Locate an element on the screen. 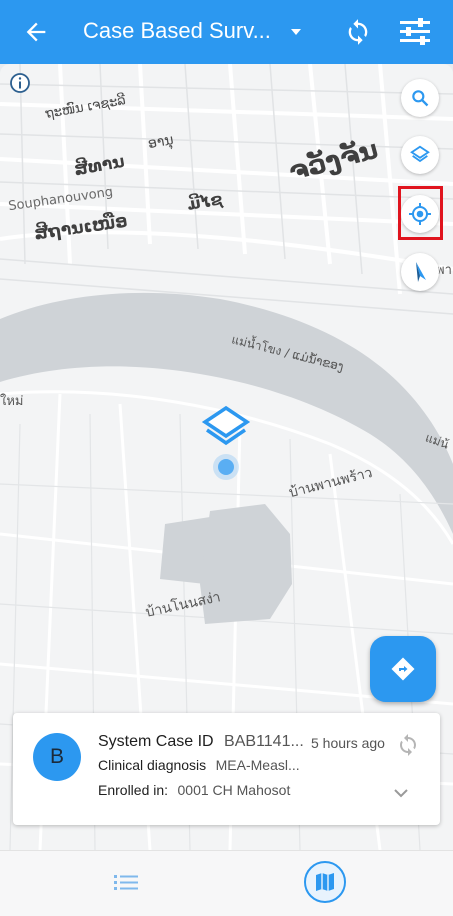  compass-icon is located at coordinates (421, 272).